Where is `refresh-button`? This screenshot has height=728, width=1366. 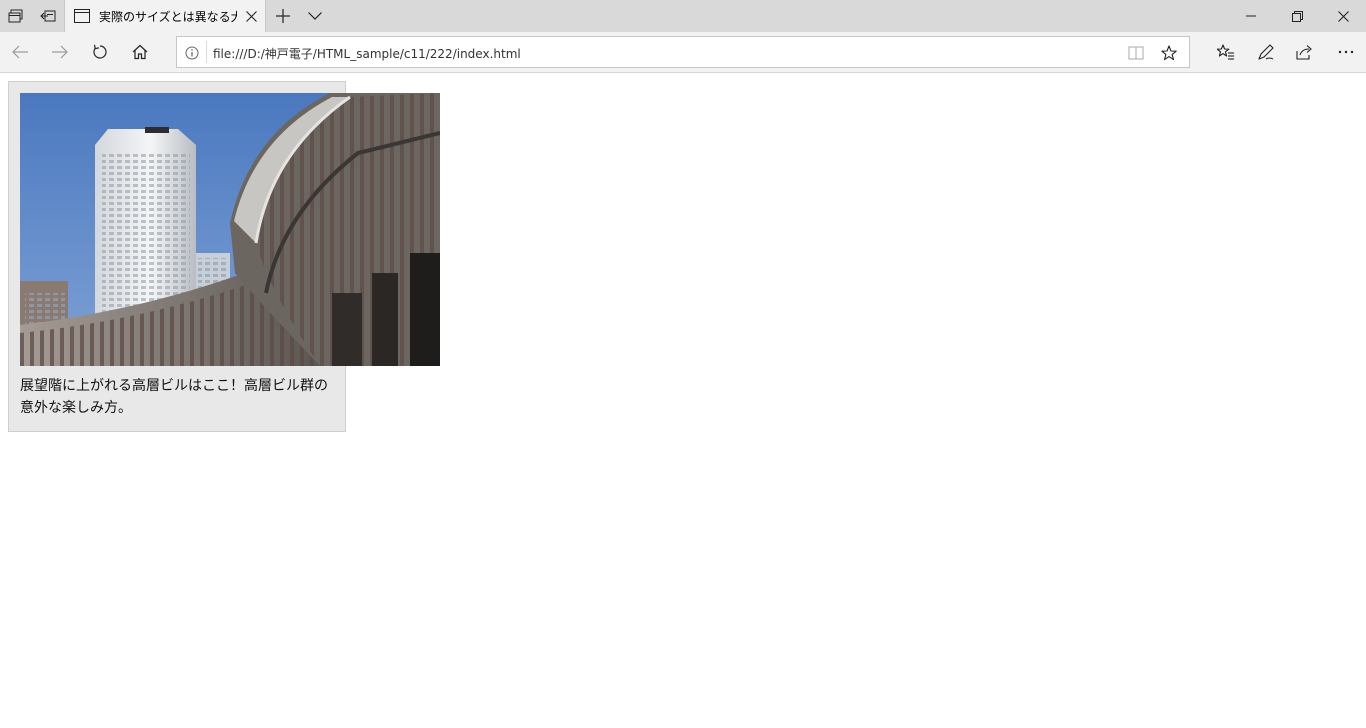
refresh-button is located at coordinates (100, 52).